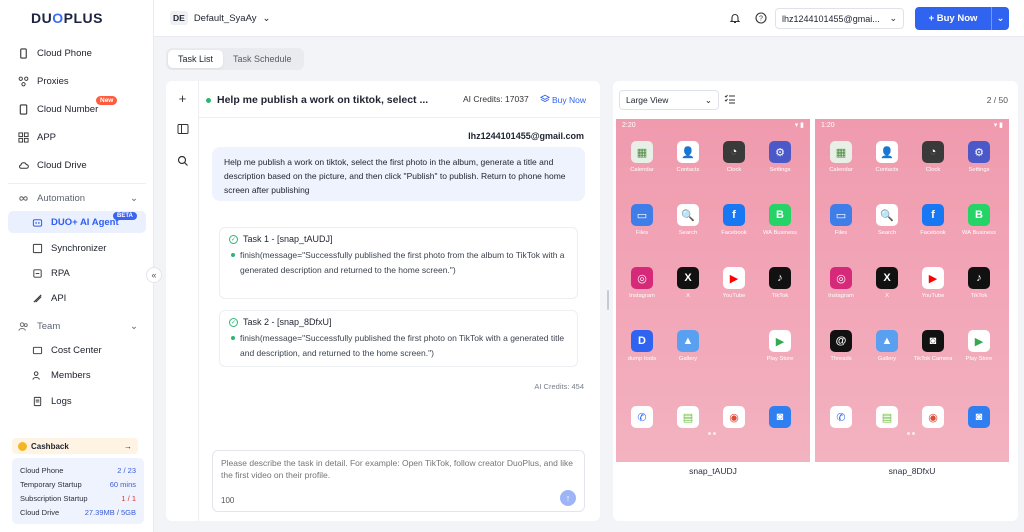 The image size is (1024, 532). I want to click on page-indicator: 2 / 50, so click(997, 100).